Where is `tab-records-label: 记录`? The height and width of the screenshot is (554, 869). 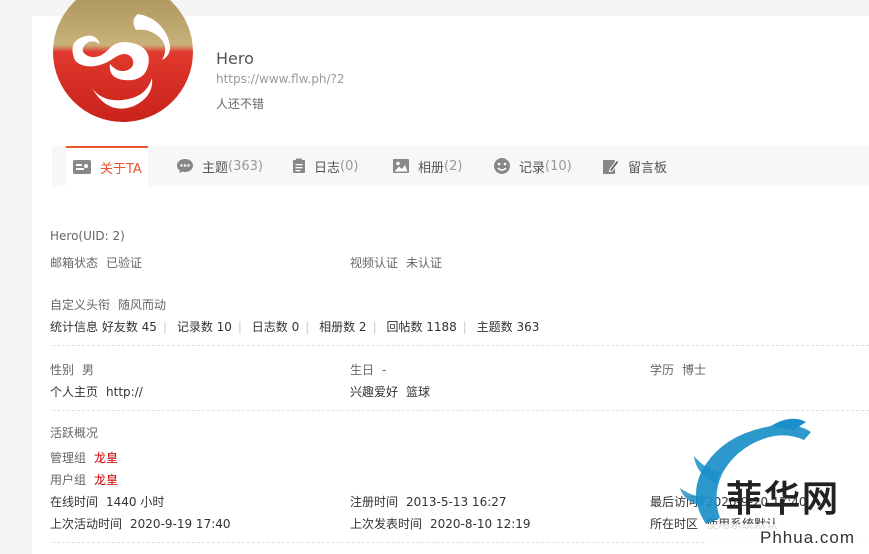 tab-records-label: 记录 is located at coordinates (532, 168).